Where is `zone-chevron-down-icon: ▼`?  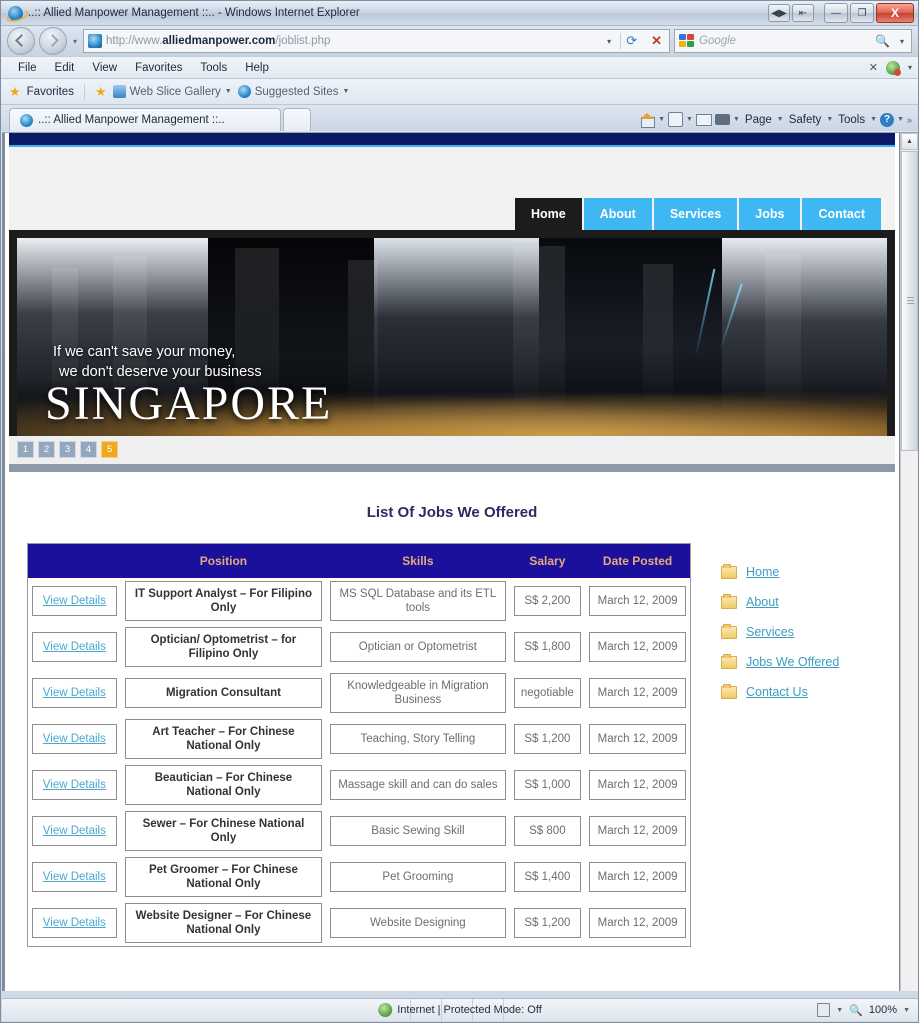
zone-chevron-down-icon: ▼ is located at coordinates (839, 1010).